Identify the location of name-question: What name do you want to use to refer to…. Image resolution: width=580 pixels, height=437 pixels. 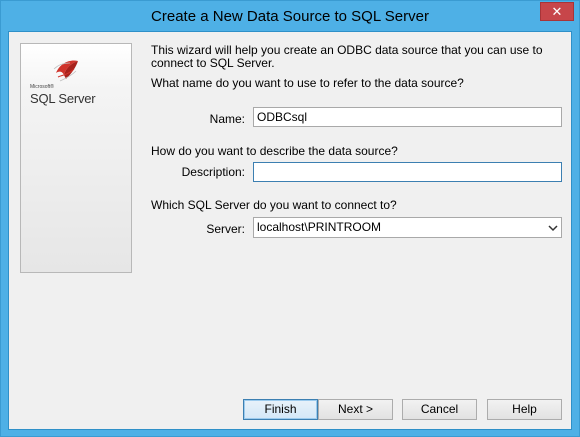
(307, 83).